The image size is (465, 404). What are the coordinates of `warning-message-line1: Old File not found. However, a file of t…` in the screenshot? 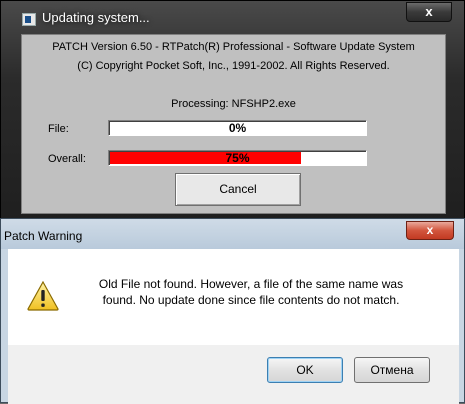 It's located at (251, 284).